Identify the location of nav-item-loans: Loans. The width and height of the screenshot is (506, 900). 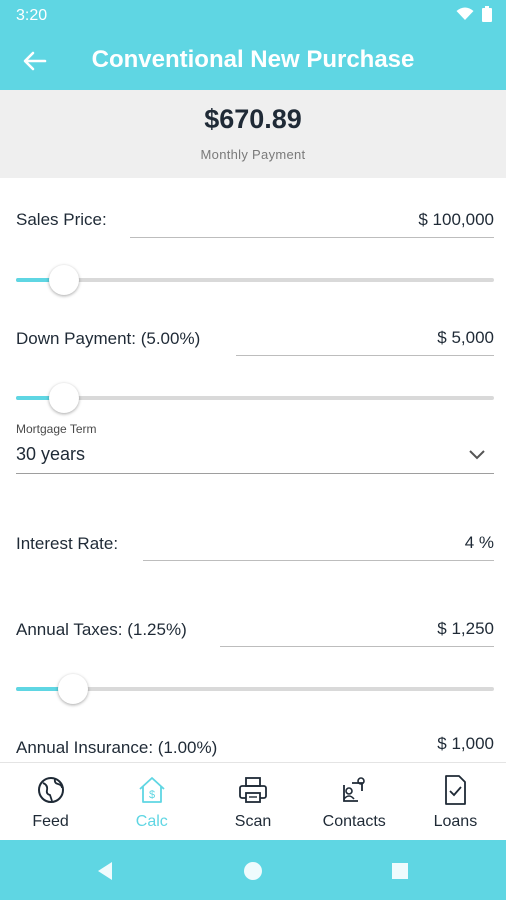
(455, 801).